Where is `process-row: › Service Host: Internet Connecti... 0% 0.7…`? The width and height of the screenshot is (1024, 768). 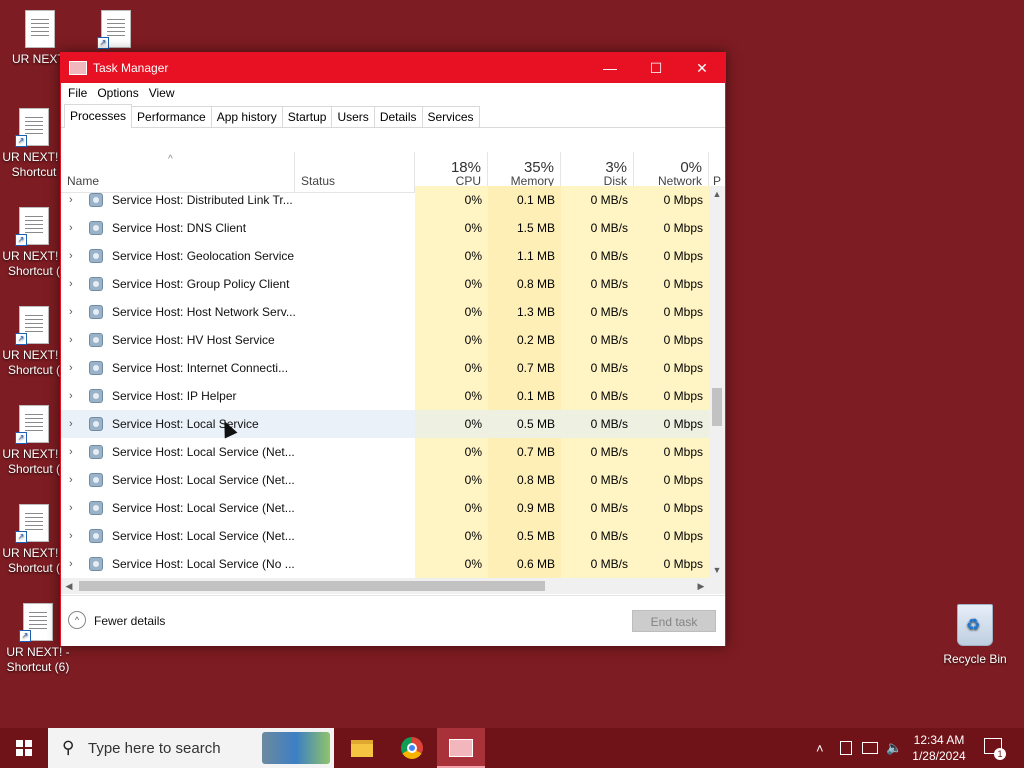
process-row: › Service Host: Internet Connecti... 0% 0.7… is located at coordinates (385, 368).